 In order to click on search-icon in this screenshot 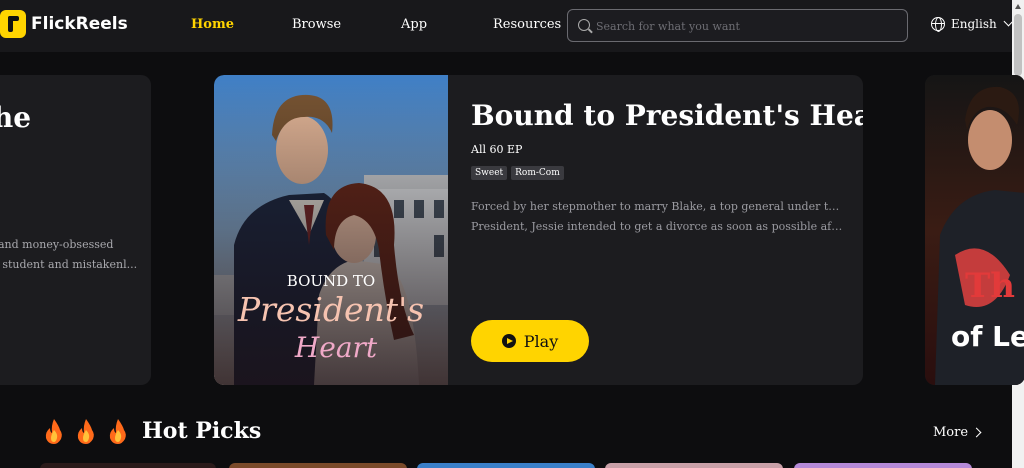, I will do `click(584, 25)`.